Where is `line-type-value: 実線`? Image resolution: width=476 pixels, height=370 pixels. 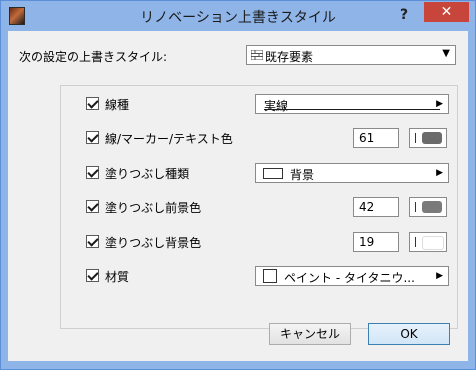 line-type-value: 実線 is located at coordinates (276, 106).